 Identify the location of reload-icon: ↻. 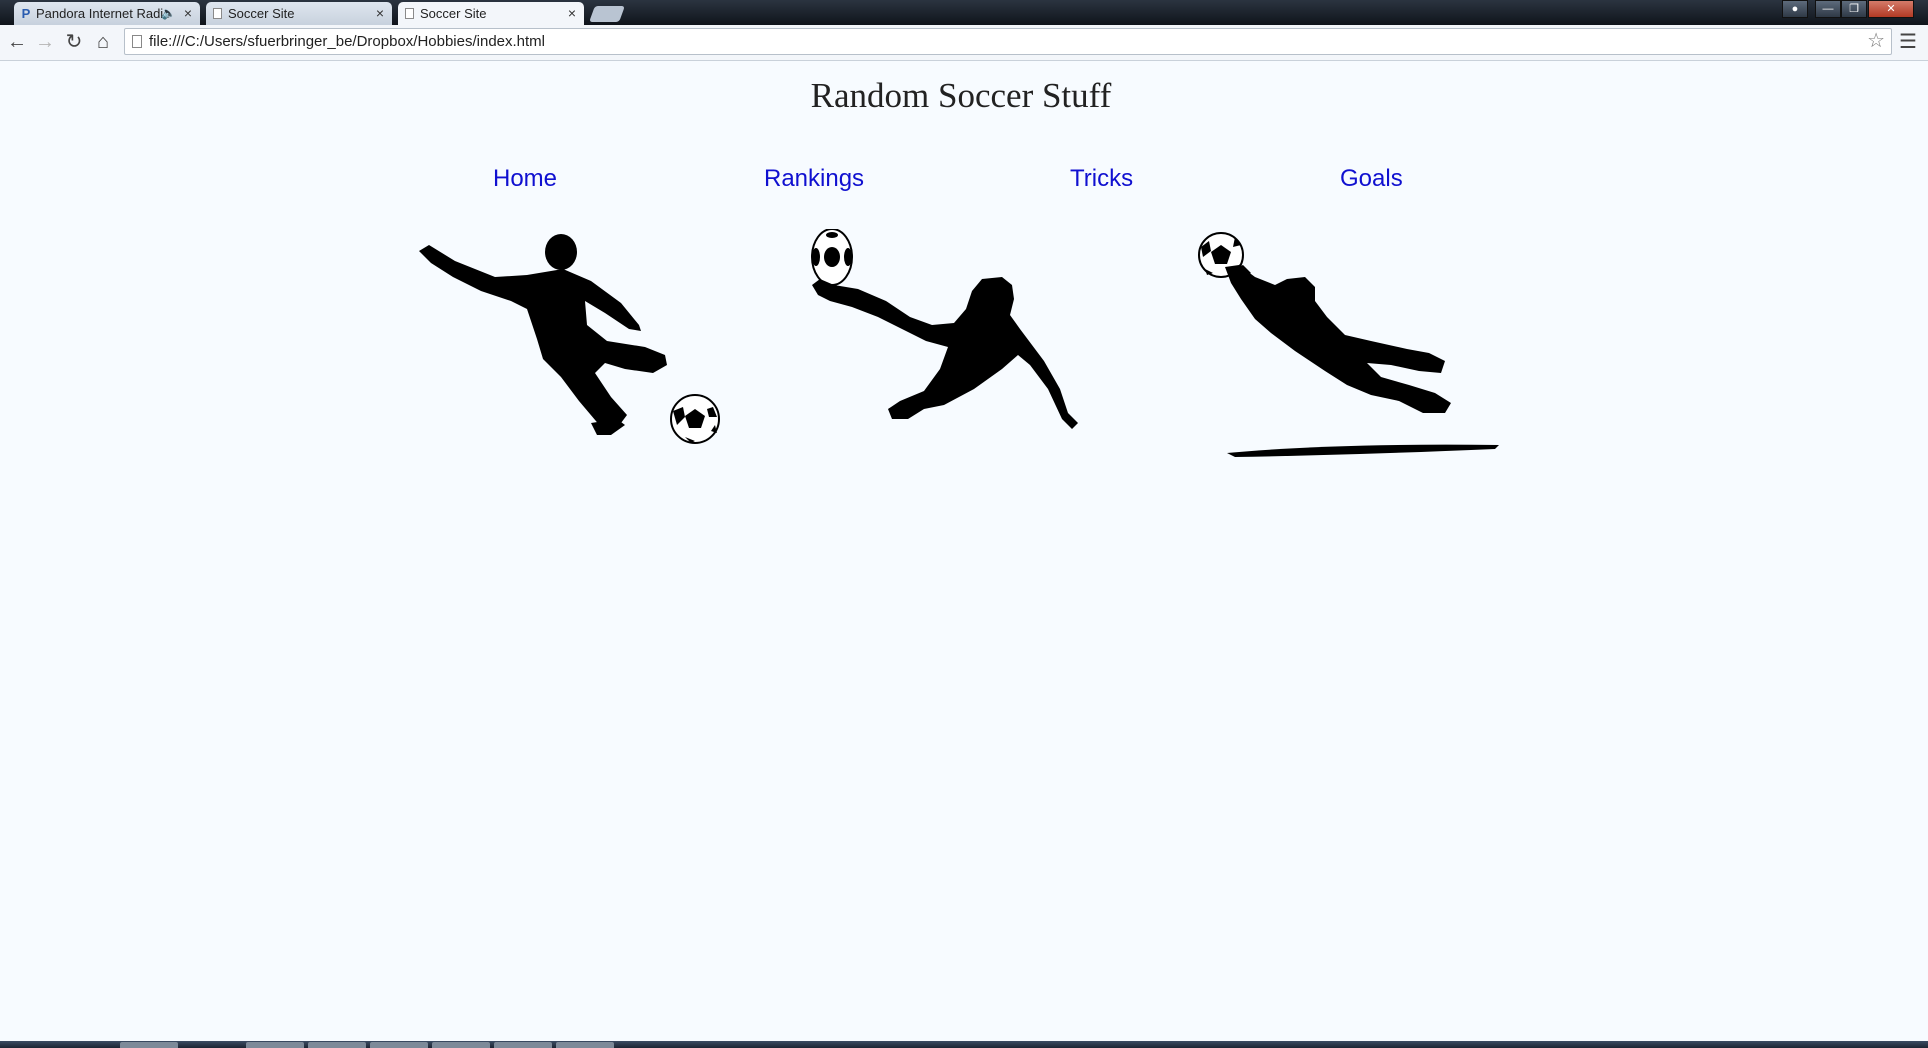
(74, 42).